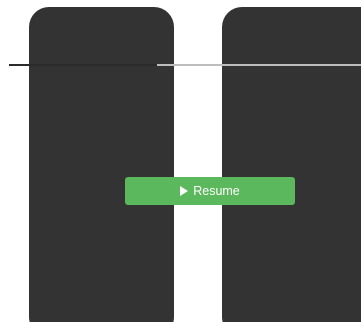 Image resolution: width=361 pixels, height=322 pixels. Describe the element at coordinates (216, 191) in the screenshot. I see `resume-button-label: Resume` at that location.